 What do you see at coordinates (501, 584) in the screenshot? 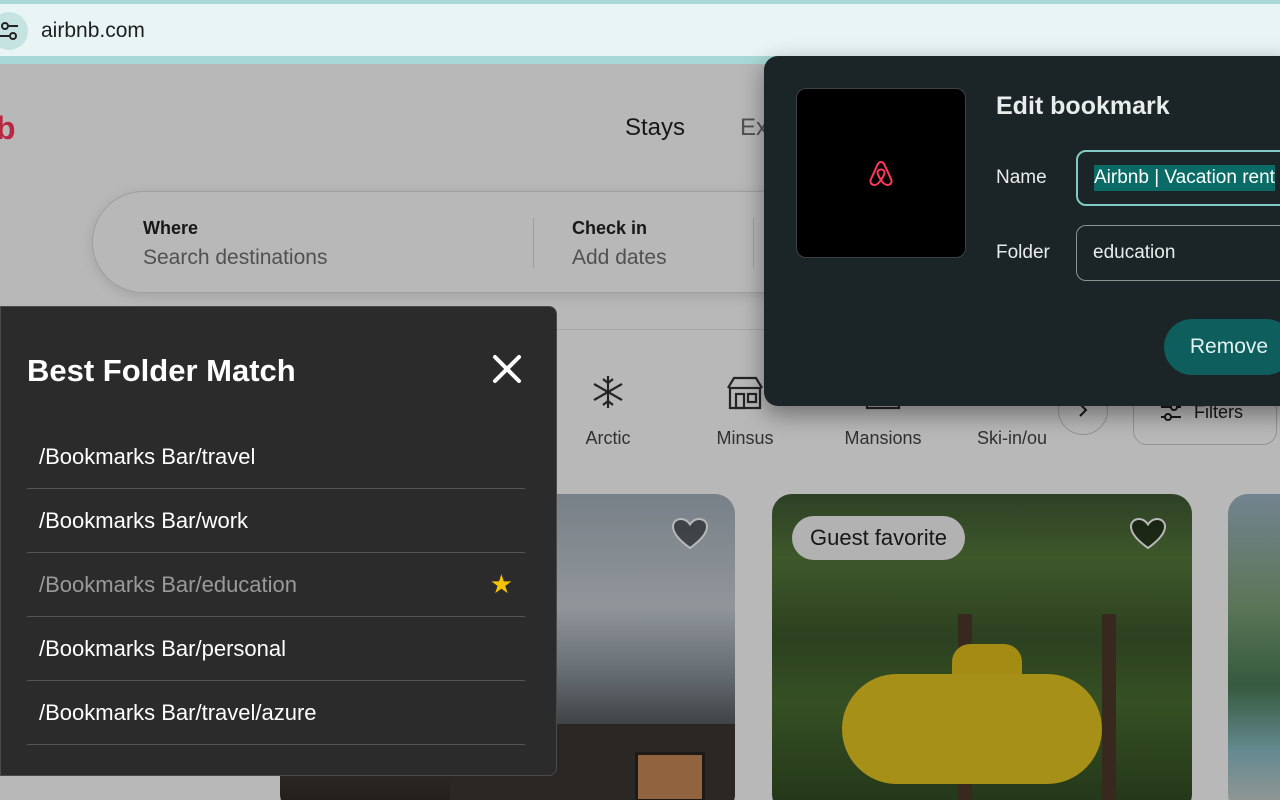
I see `star-icon: ★` at bounding box center [501, 584].